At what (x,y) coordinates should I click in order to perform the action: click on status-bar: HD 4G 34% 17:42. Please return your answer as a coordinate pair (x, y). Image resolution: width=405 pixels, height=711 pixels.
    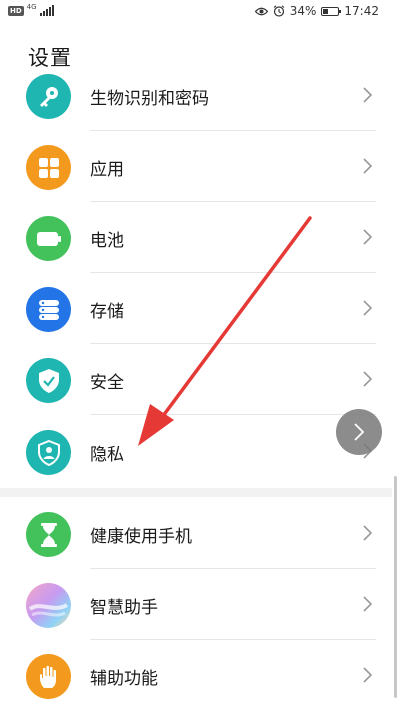
    Looking at the image, I should click on (202, 12).